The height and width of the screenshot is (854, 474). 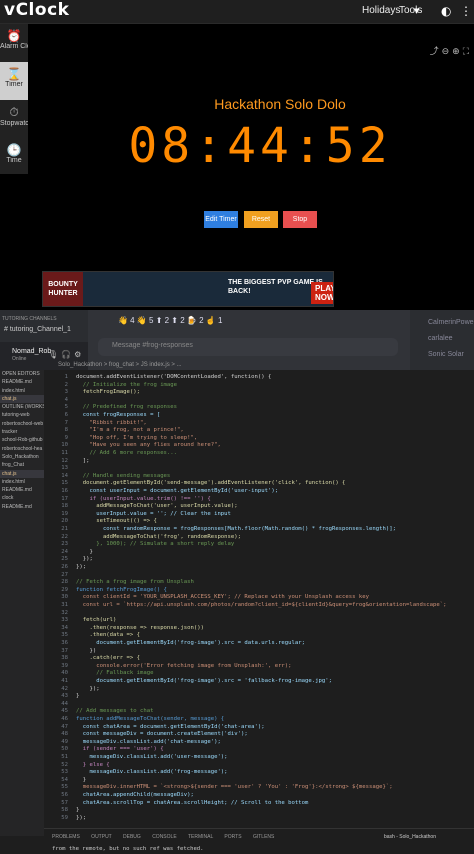 What do you see at coordinates (22, 374) in the screenshot?
I see `explorer-item: OPEN EDITORS` at bounding box center [22, 374].